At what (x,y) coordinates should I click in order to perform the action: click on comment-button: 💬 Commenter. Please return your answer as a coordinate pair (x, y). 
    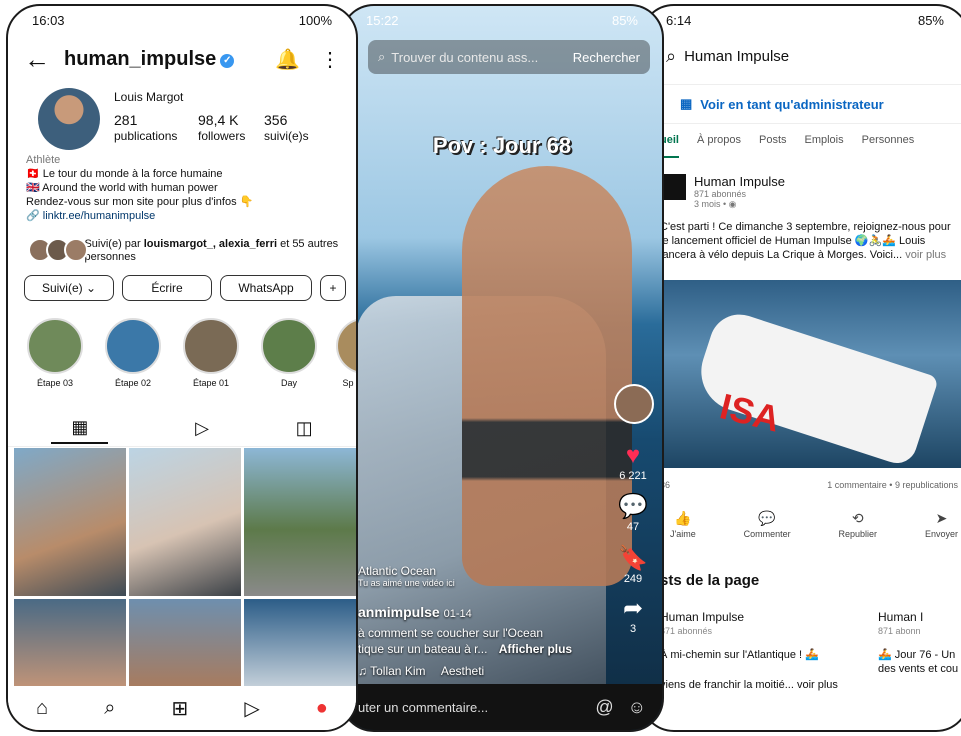
    Looking at the image, I should click on (767, 524).